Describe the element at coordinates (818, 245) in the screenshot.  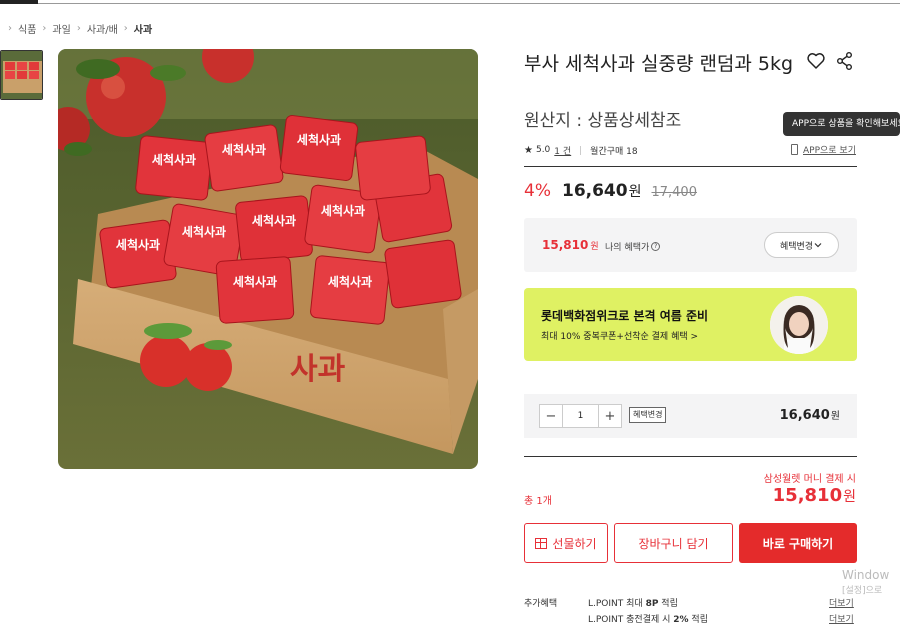
I see `chevron-down-icon` at that location.